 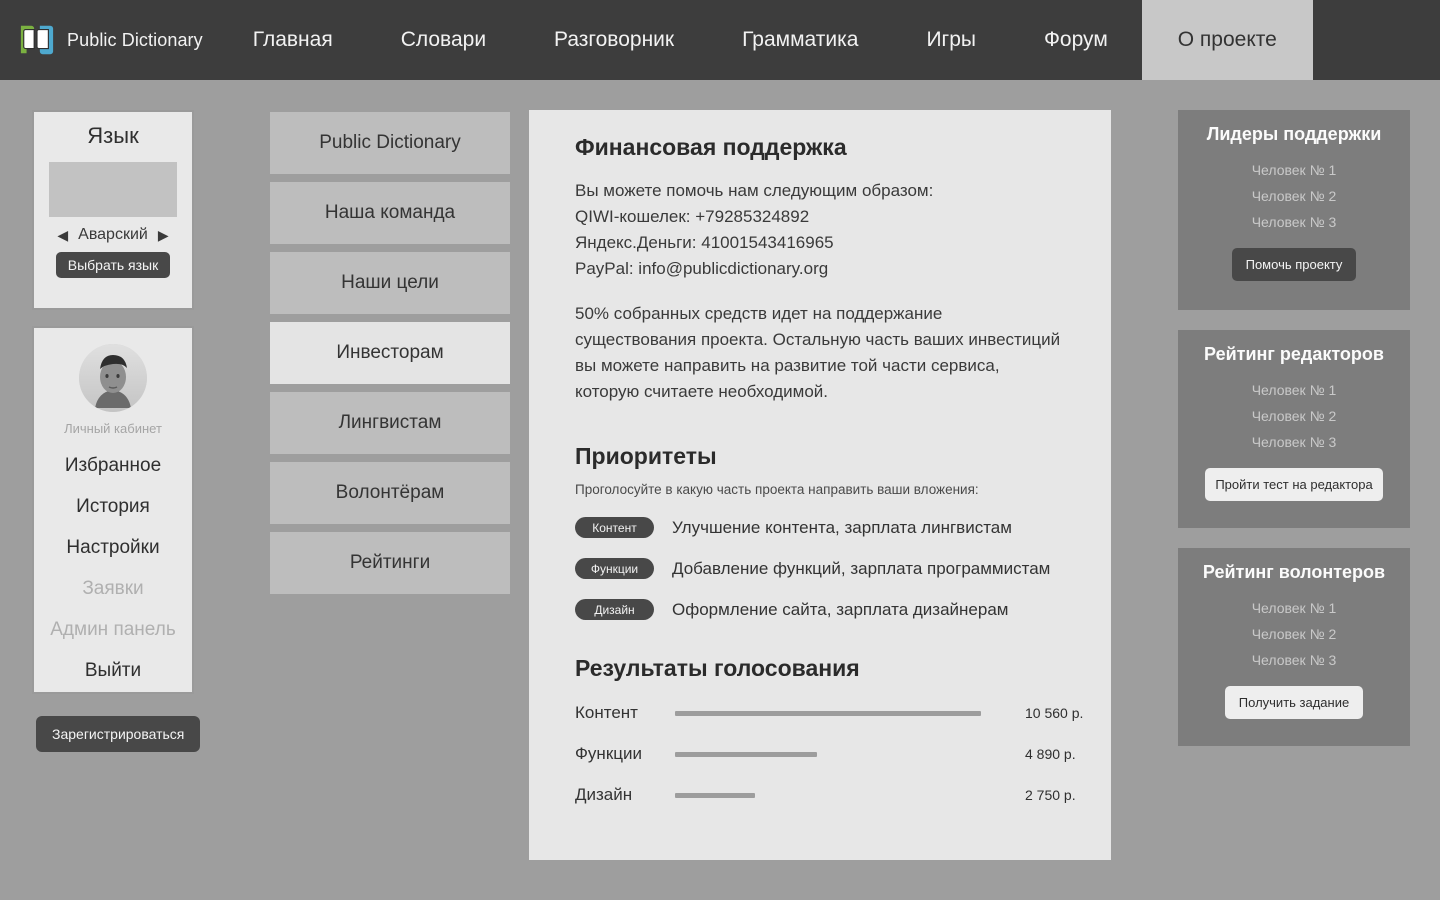 What do you see at coordinates (840, 795) in the screenshot?
I see `result-track-dizayn` at bounding box center [840, 795].